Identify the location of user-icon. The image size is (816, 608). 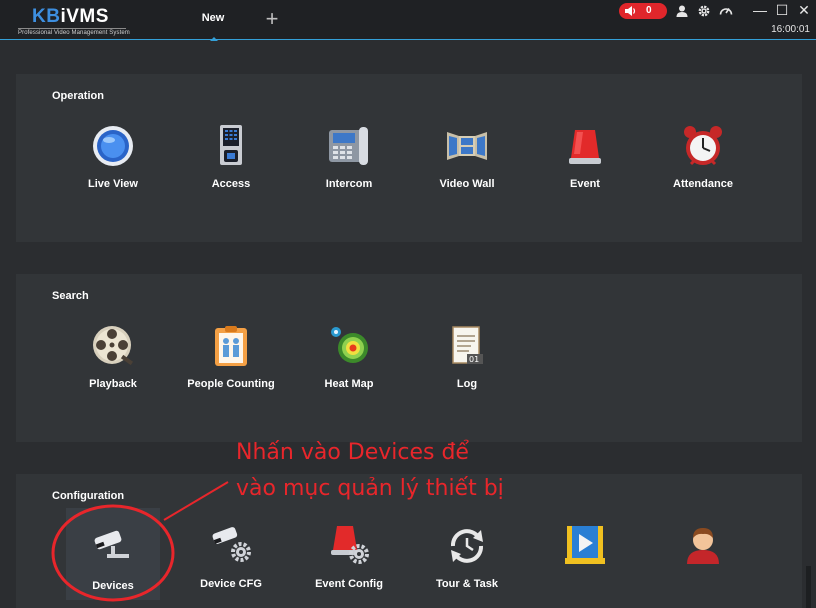
(703, 546).